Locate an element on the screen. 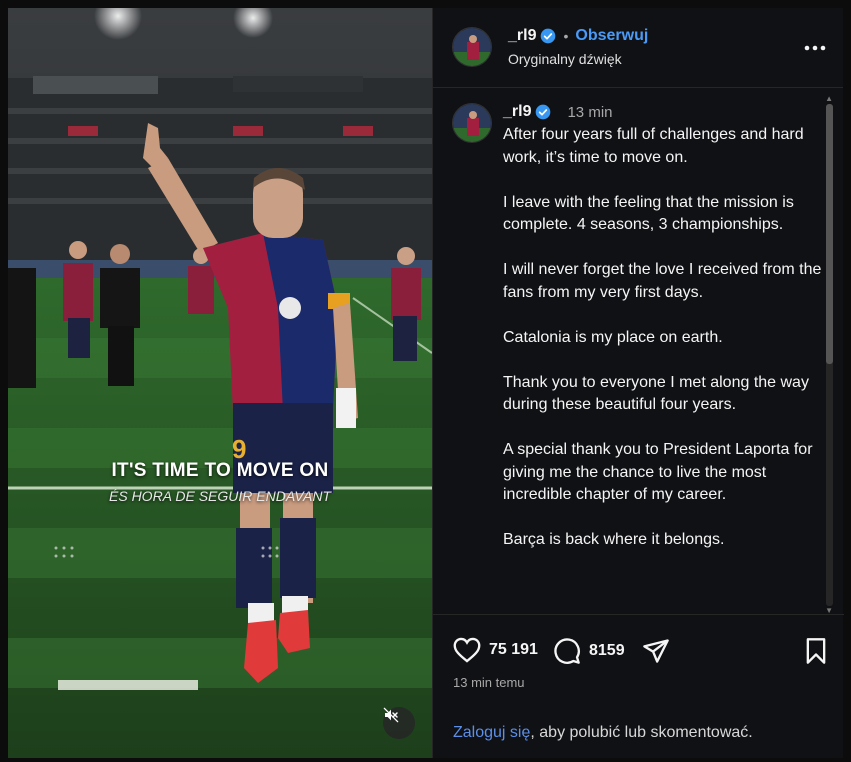 The width and height of the screenshot is (851, 762). comment-count: 8159 is located at coordinates (607, 650).